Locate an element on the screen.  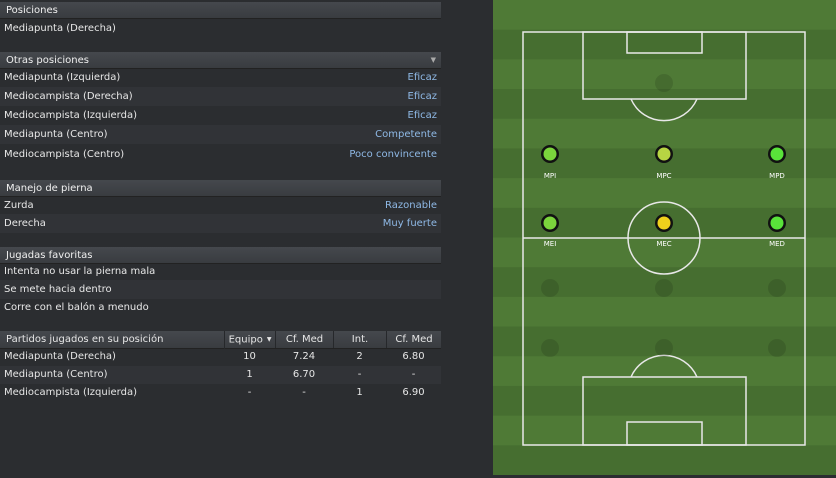
main-position: Mediapunta (Derecha) is located at coordinates (220, 28).